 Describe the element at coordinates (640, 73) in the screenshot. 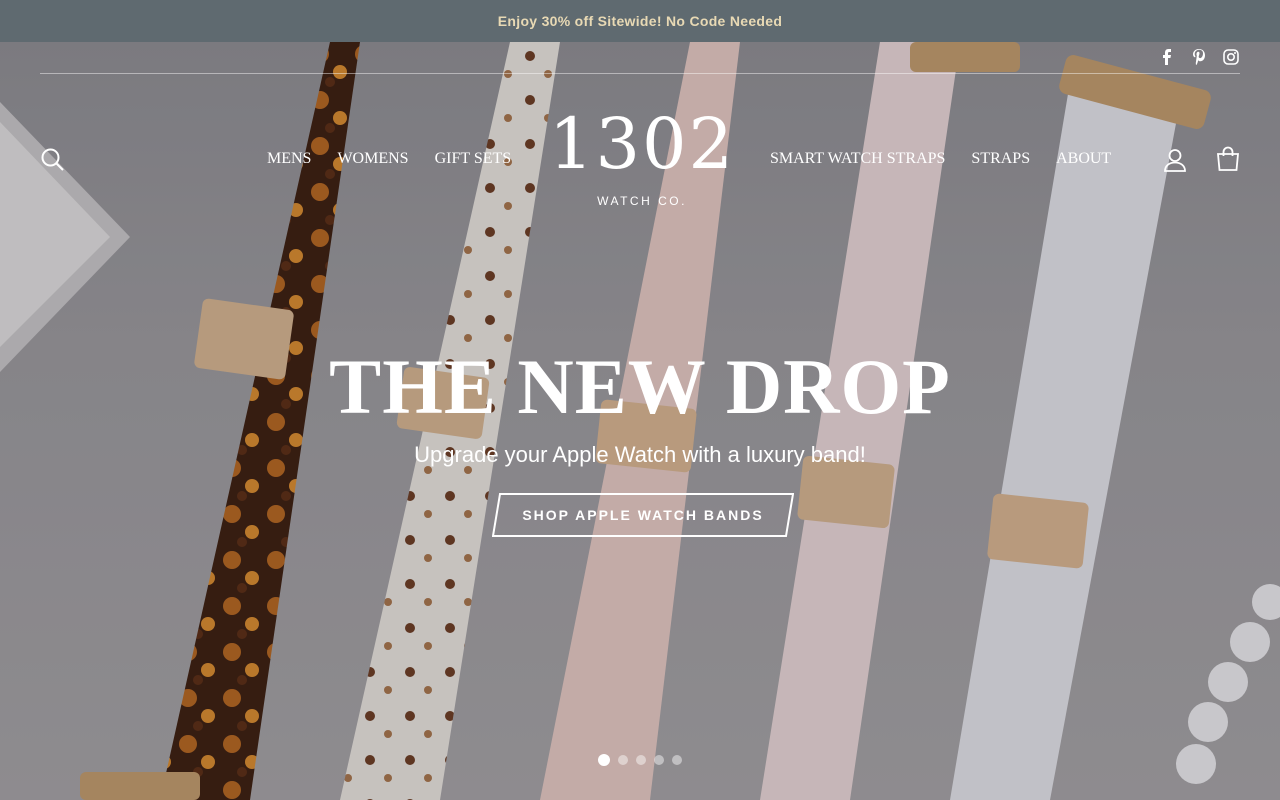

I see `header-divider` at that location.